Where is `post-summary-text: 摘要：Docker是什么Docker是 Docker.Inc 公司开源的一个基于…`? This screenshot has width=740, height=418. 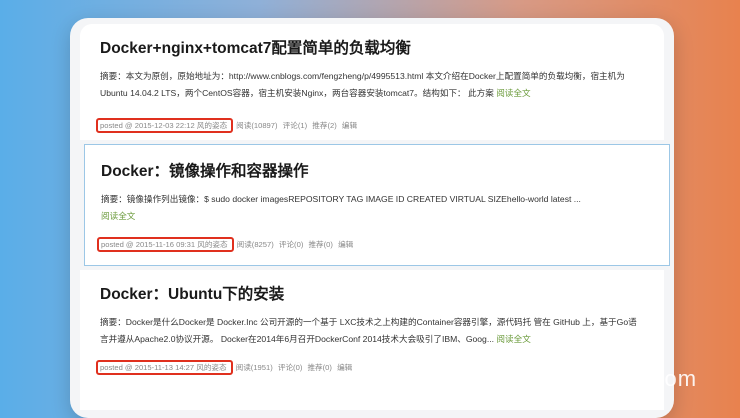 post-summary-text: 摘要：Docker是什么Docker是 Docker.Inc 公司开源的一个基于… is located at coordinates (368, 330).